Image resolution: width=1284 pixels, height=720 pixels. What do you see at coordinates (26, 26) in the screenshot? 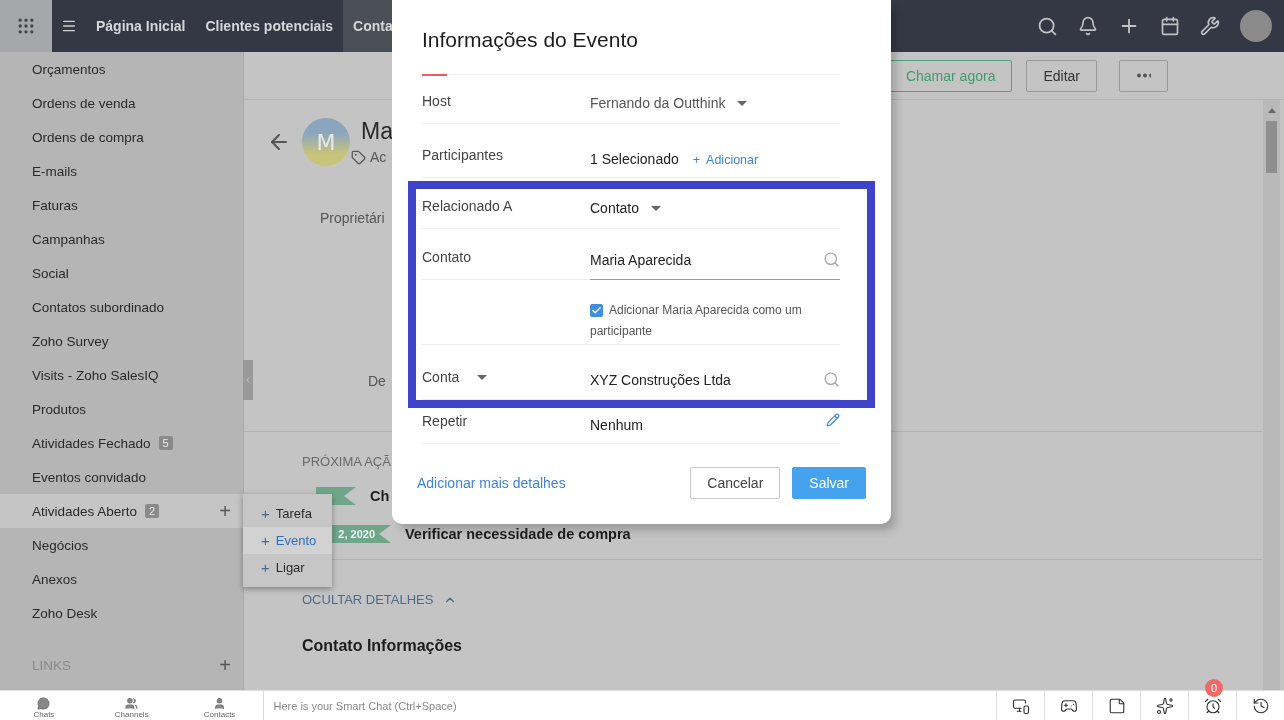
I see `app-grid-icon` at bounding box center [26, 26].